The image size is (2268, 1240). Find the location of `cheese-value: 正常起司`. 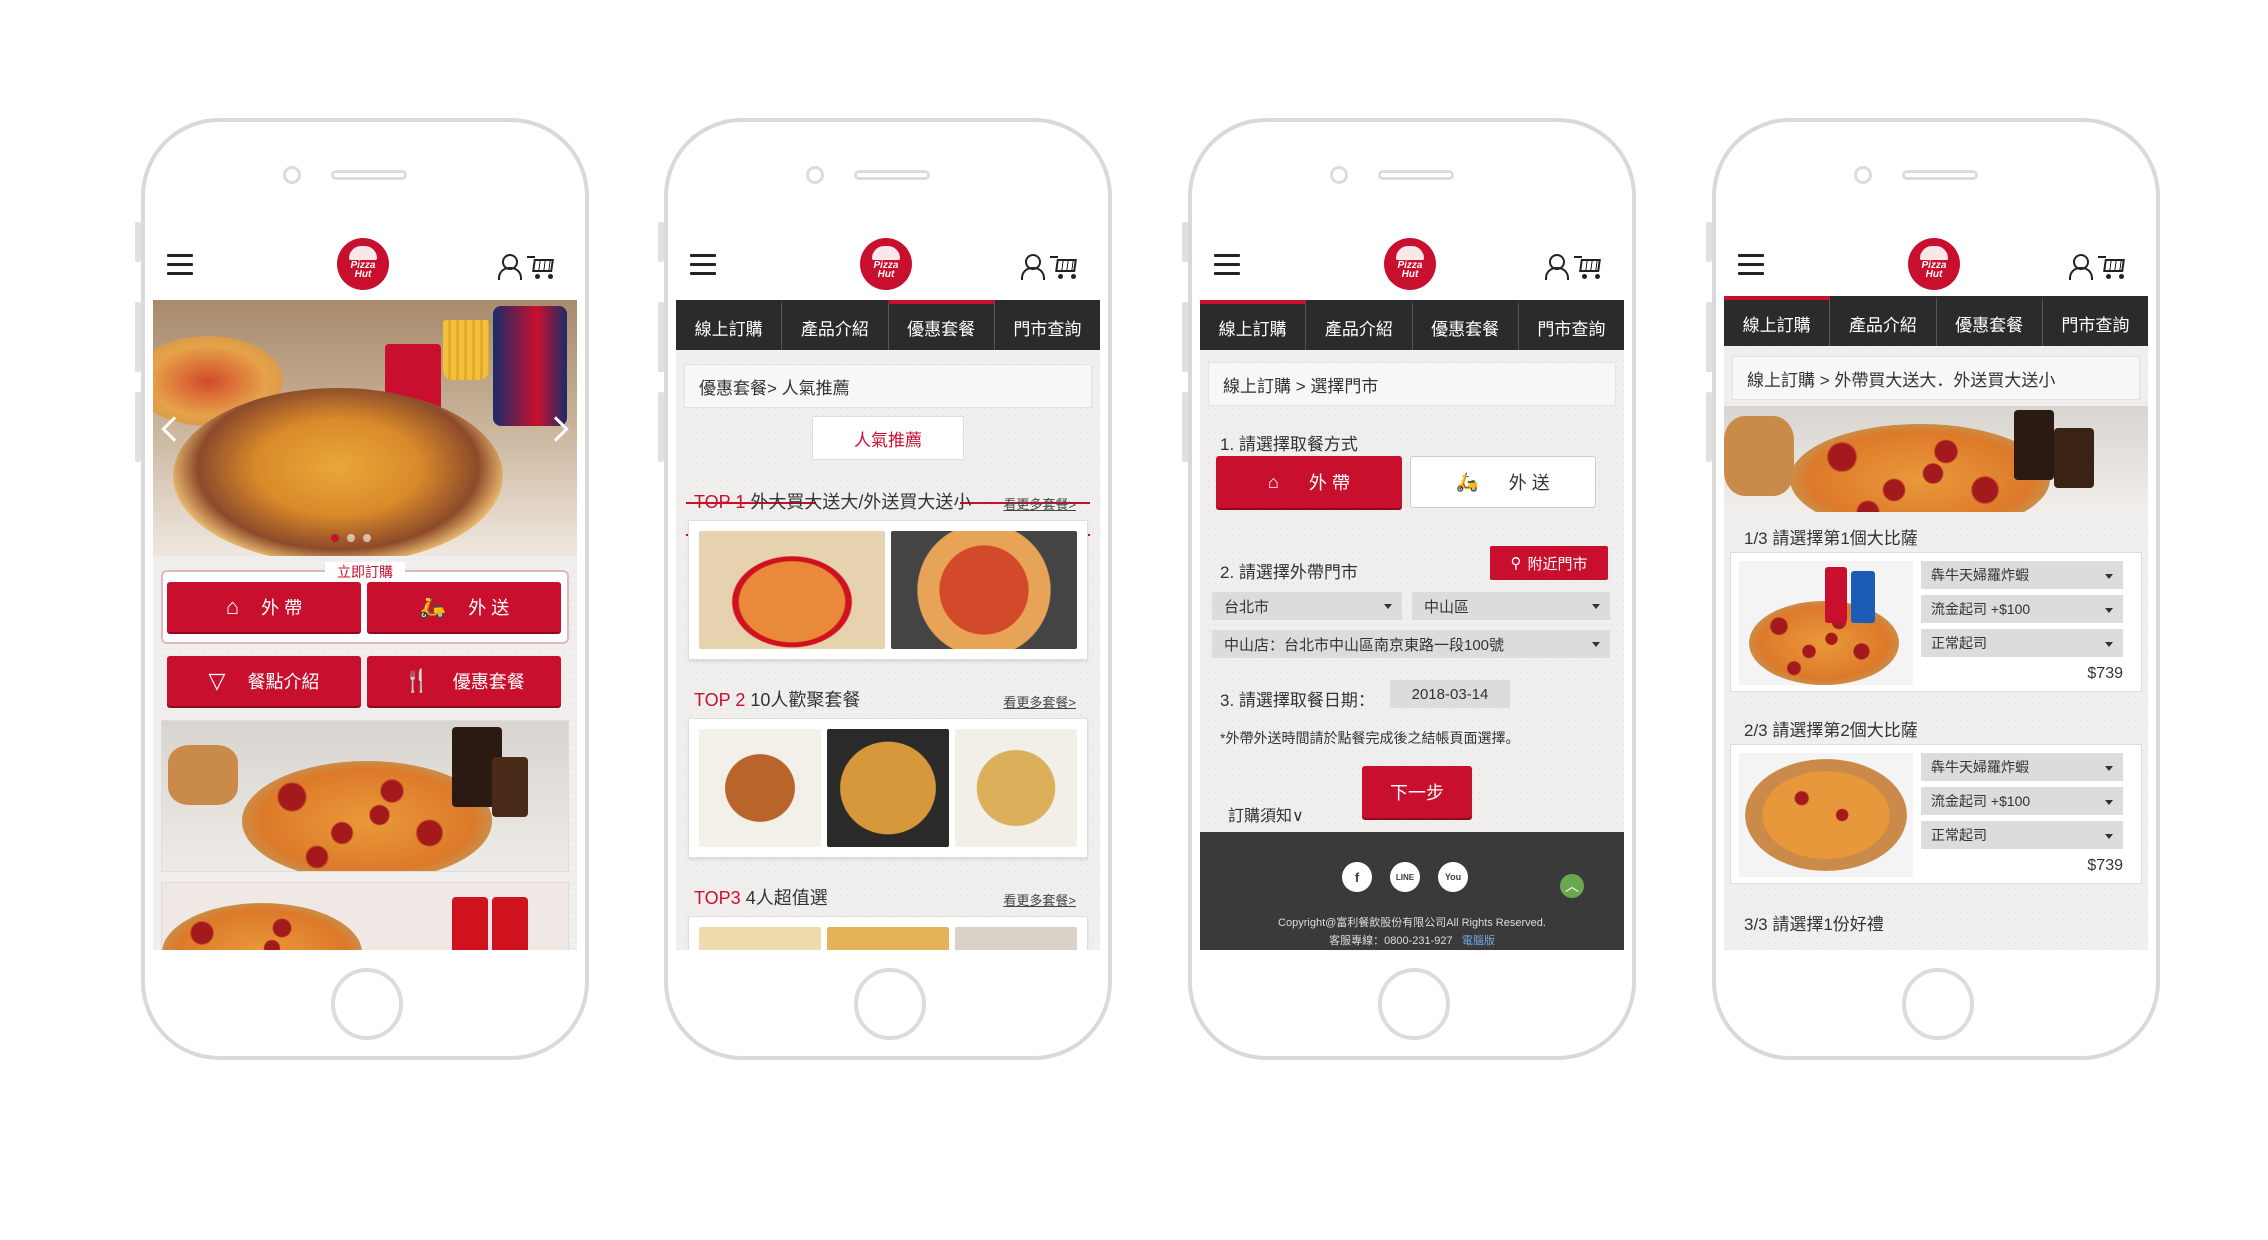

cheese-value: 正常起司 is located at coordinates (1959, 835).